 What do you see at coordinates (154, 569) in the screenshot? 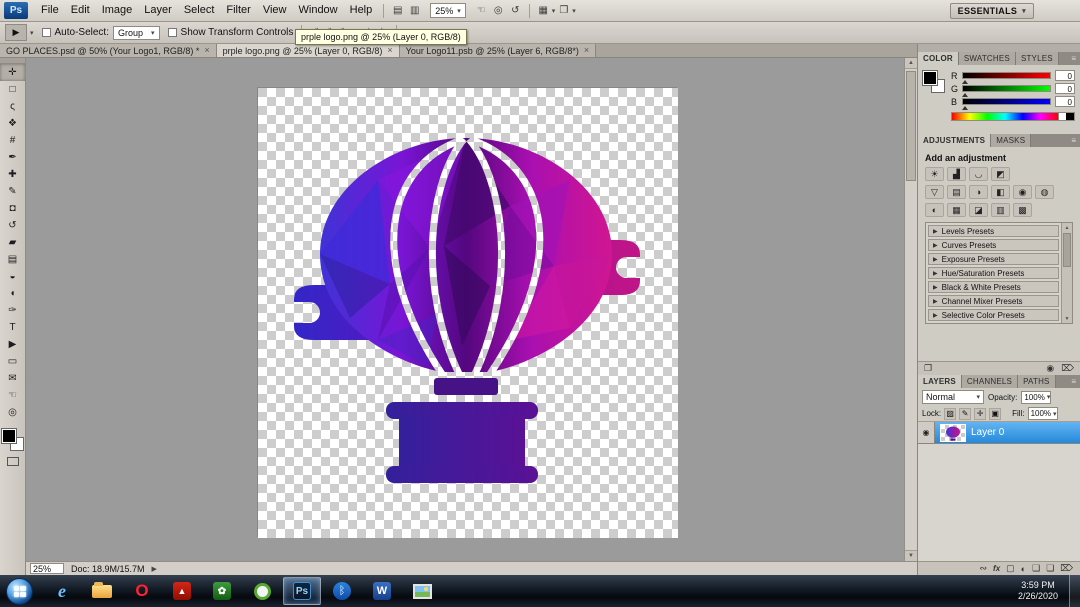
I see `status-flyout-icon: ▶` at bounding box center [154, 569].